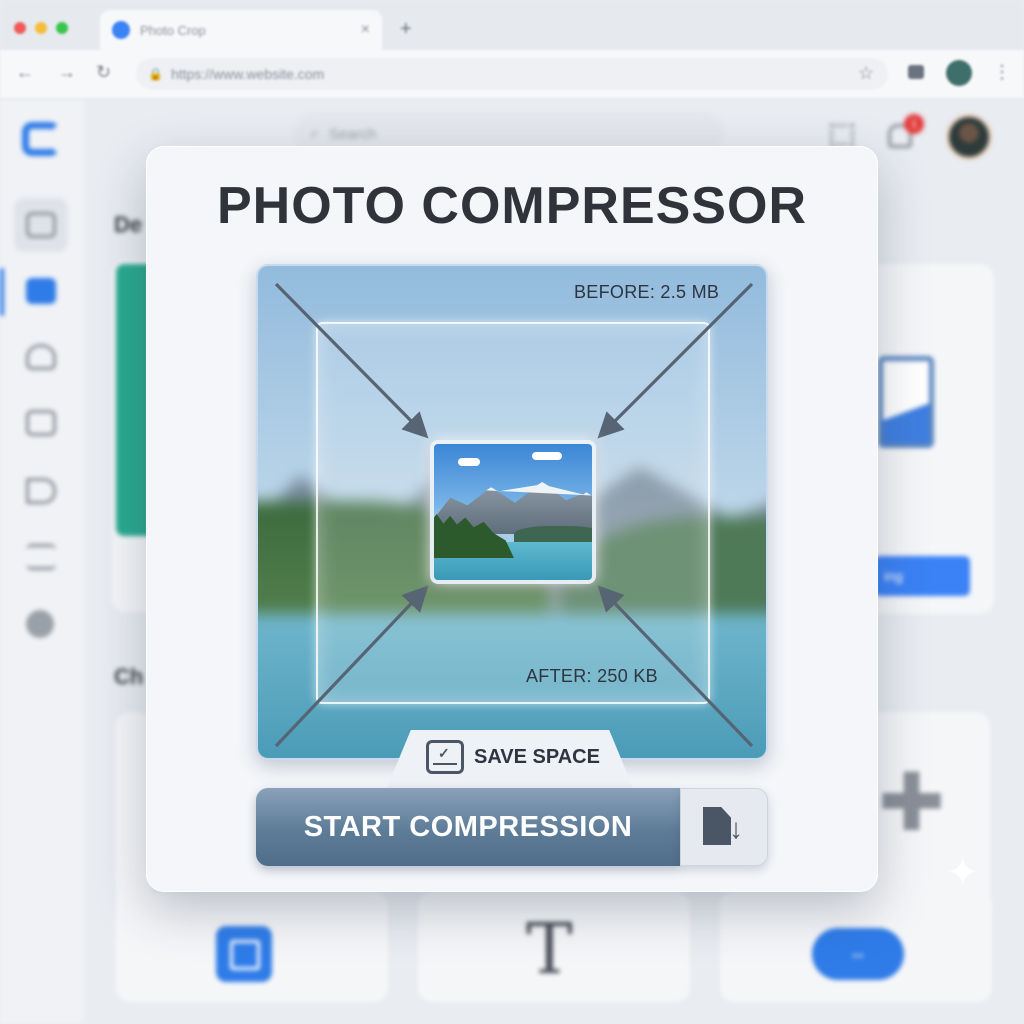 This screenshot has width=1024, height=1024. Describe the element at coordinates (922, 576) in the screenshot. I see `bg-blue-button: ing` at that location.